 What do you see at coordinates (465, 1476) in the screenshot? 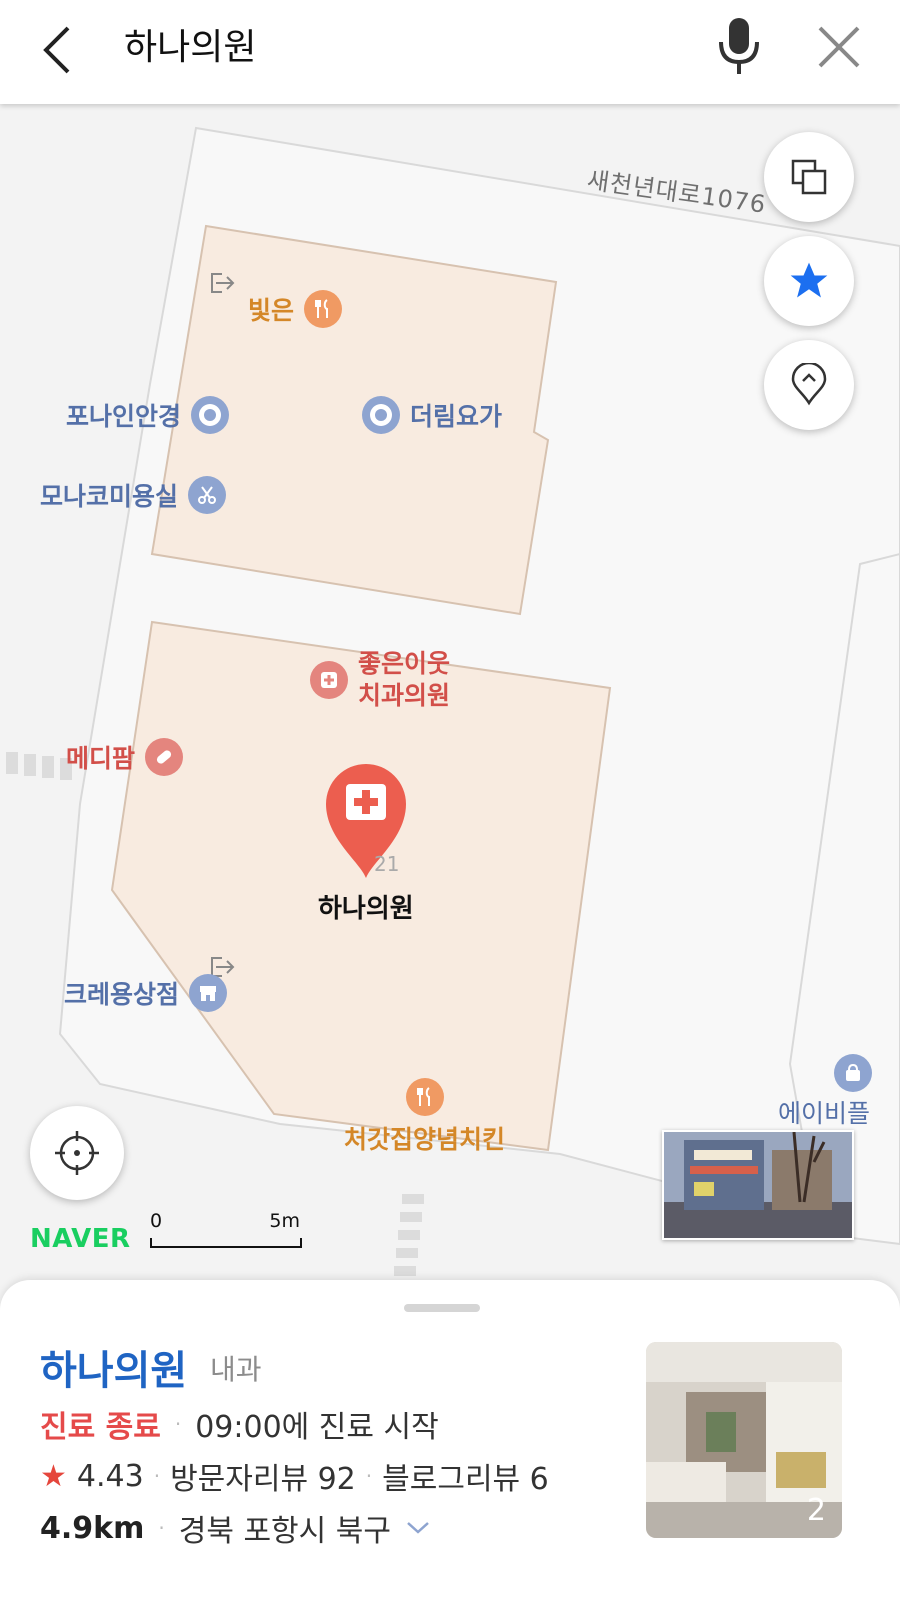
I see `blog-reviews: 블로그리뷰 6` at bounding box center [465, 1476].